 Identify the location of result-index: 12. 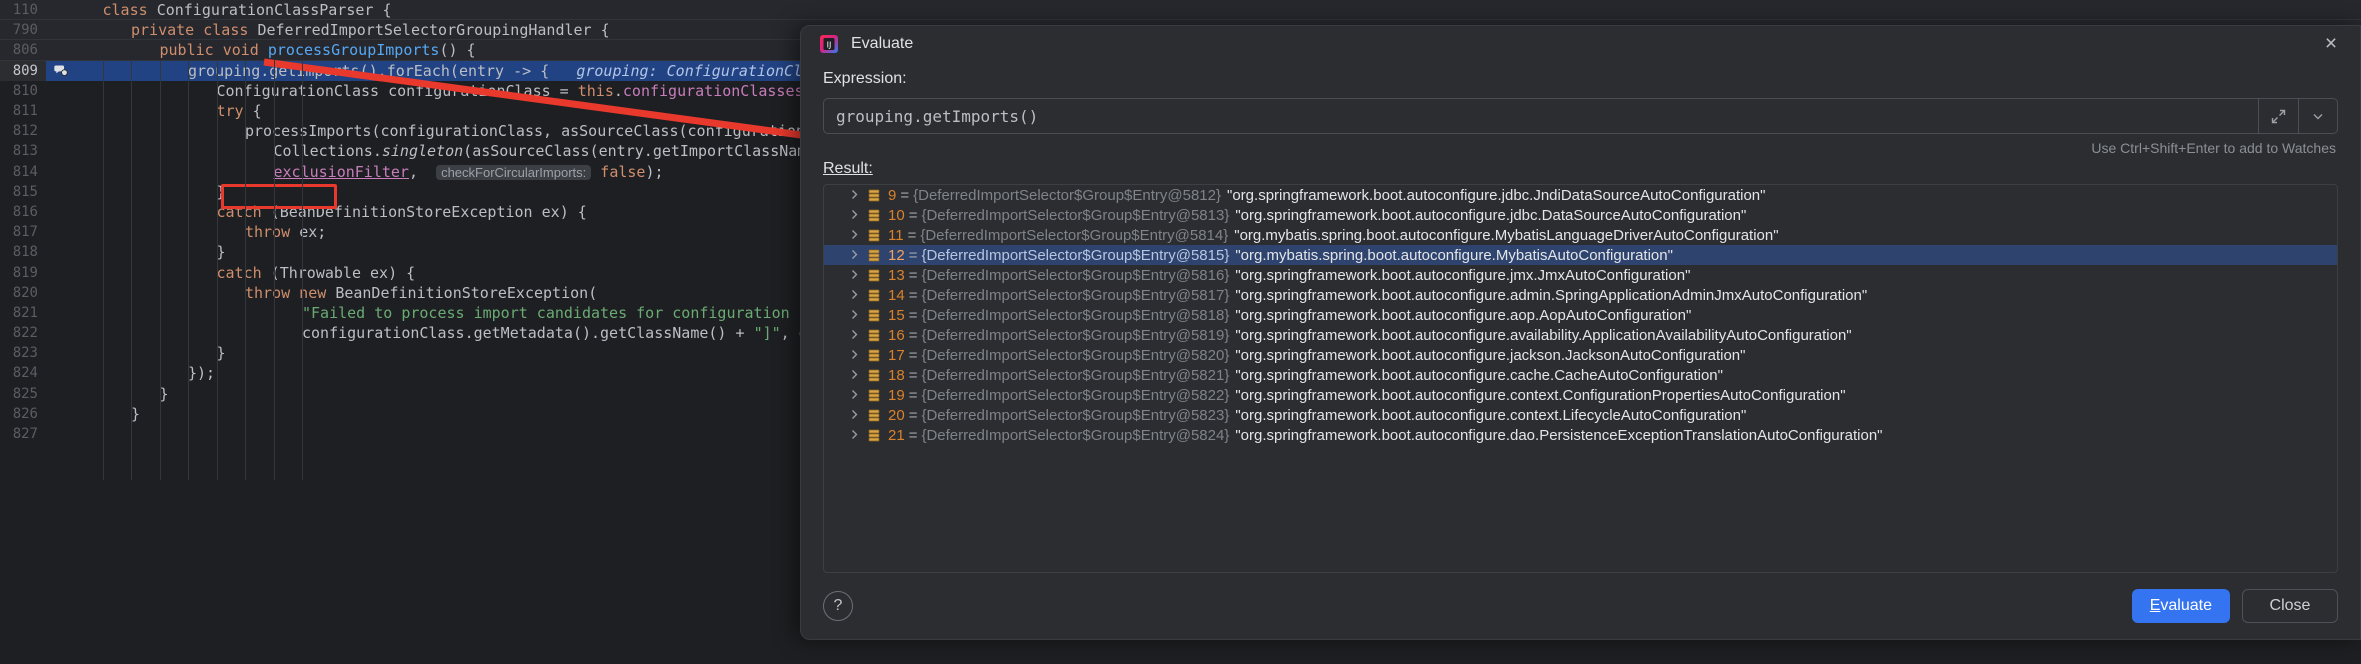
(896, 255).